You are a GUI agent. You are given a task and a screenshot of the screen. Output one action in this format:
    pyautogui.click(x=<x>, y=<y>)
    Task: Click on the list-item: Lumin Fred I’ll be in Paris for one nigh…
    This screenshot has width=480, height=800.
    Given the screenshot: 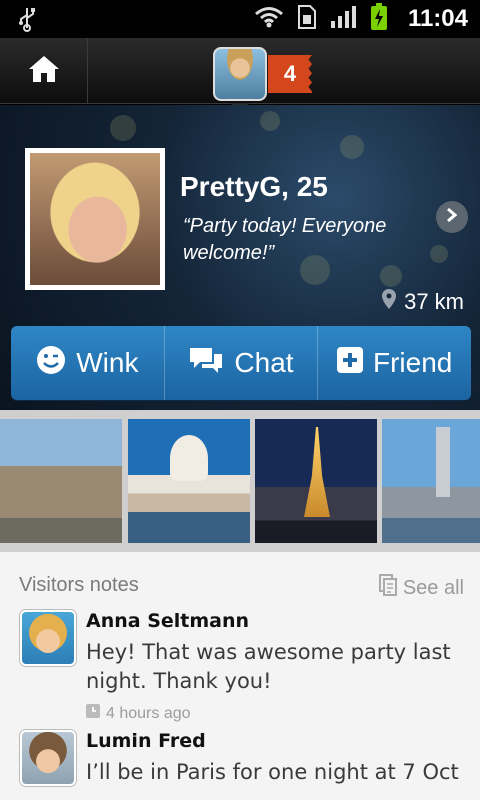 What is the action you would take?
    pyautogui.click(x=245, y=765)
    